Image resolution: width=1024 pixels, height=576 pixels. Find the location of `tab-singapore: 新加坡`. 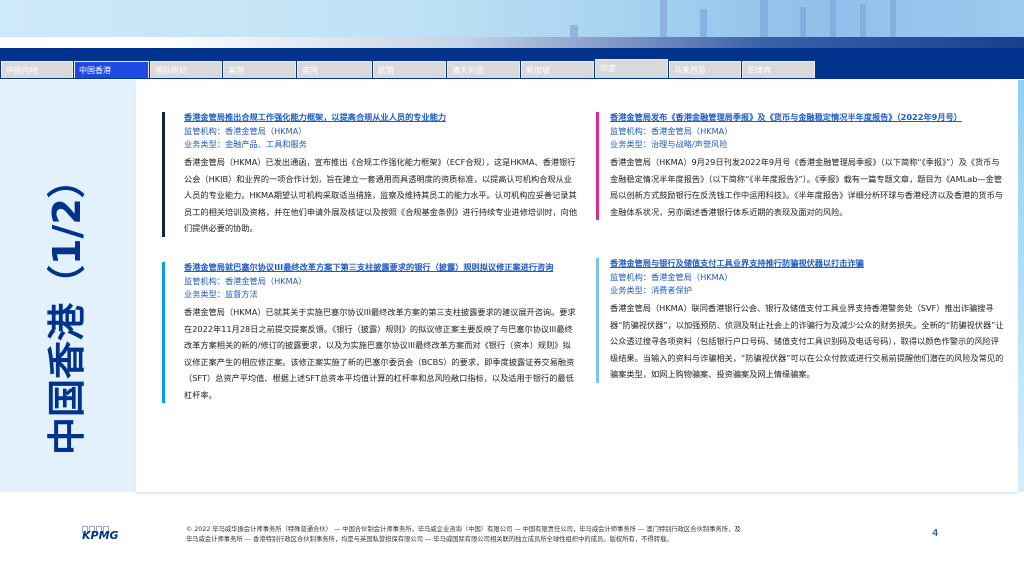

tab-singapore: 新加坡 is located at coordinates (557, 69).